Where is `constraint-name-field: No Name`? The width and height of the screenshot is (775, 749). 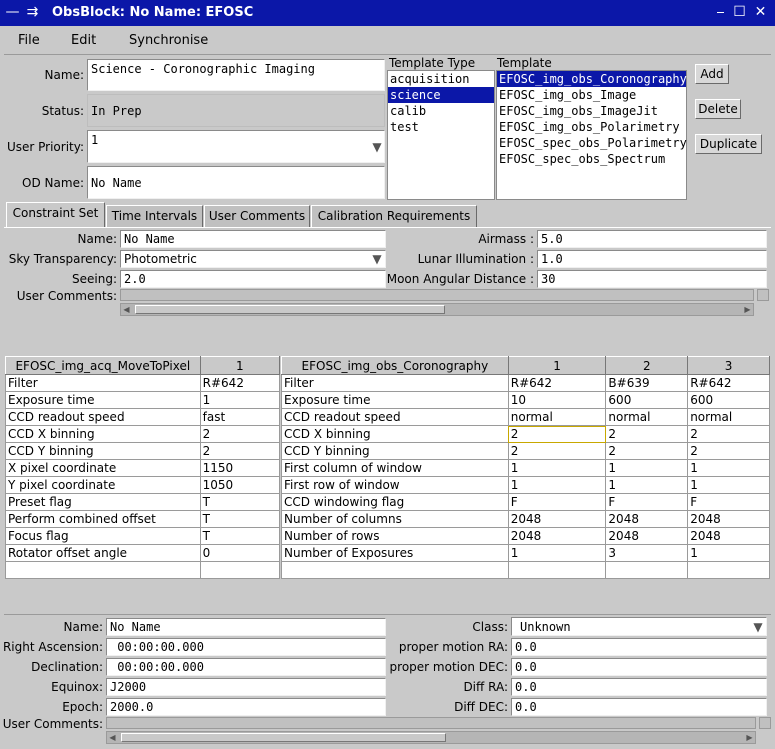
constraint-name-field: No Name is located at coordinates (253, 239).